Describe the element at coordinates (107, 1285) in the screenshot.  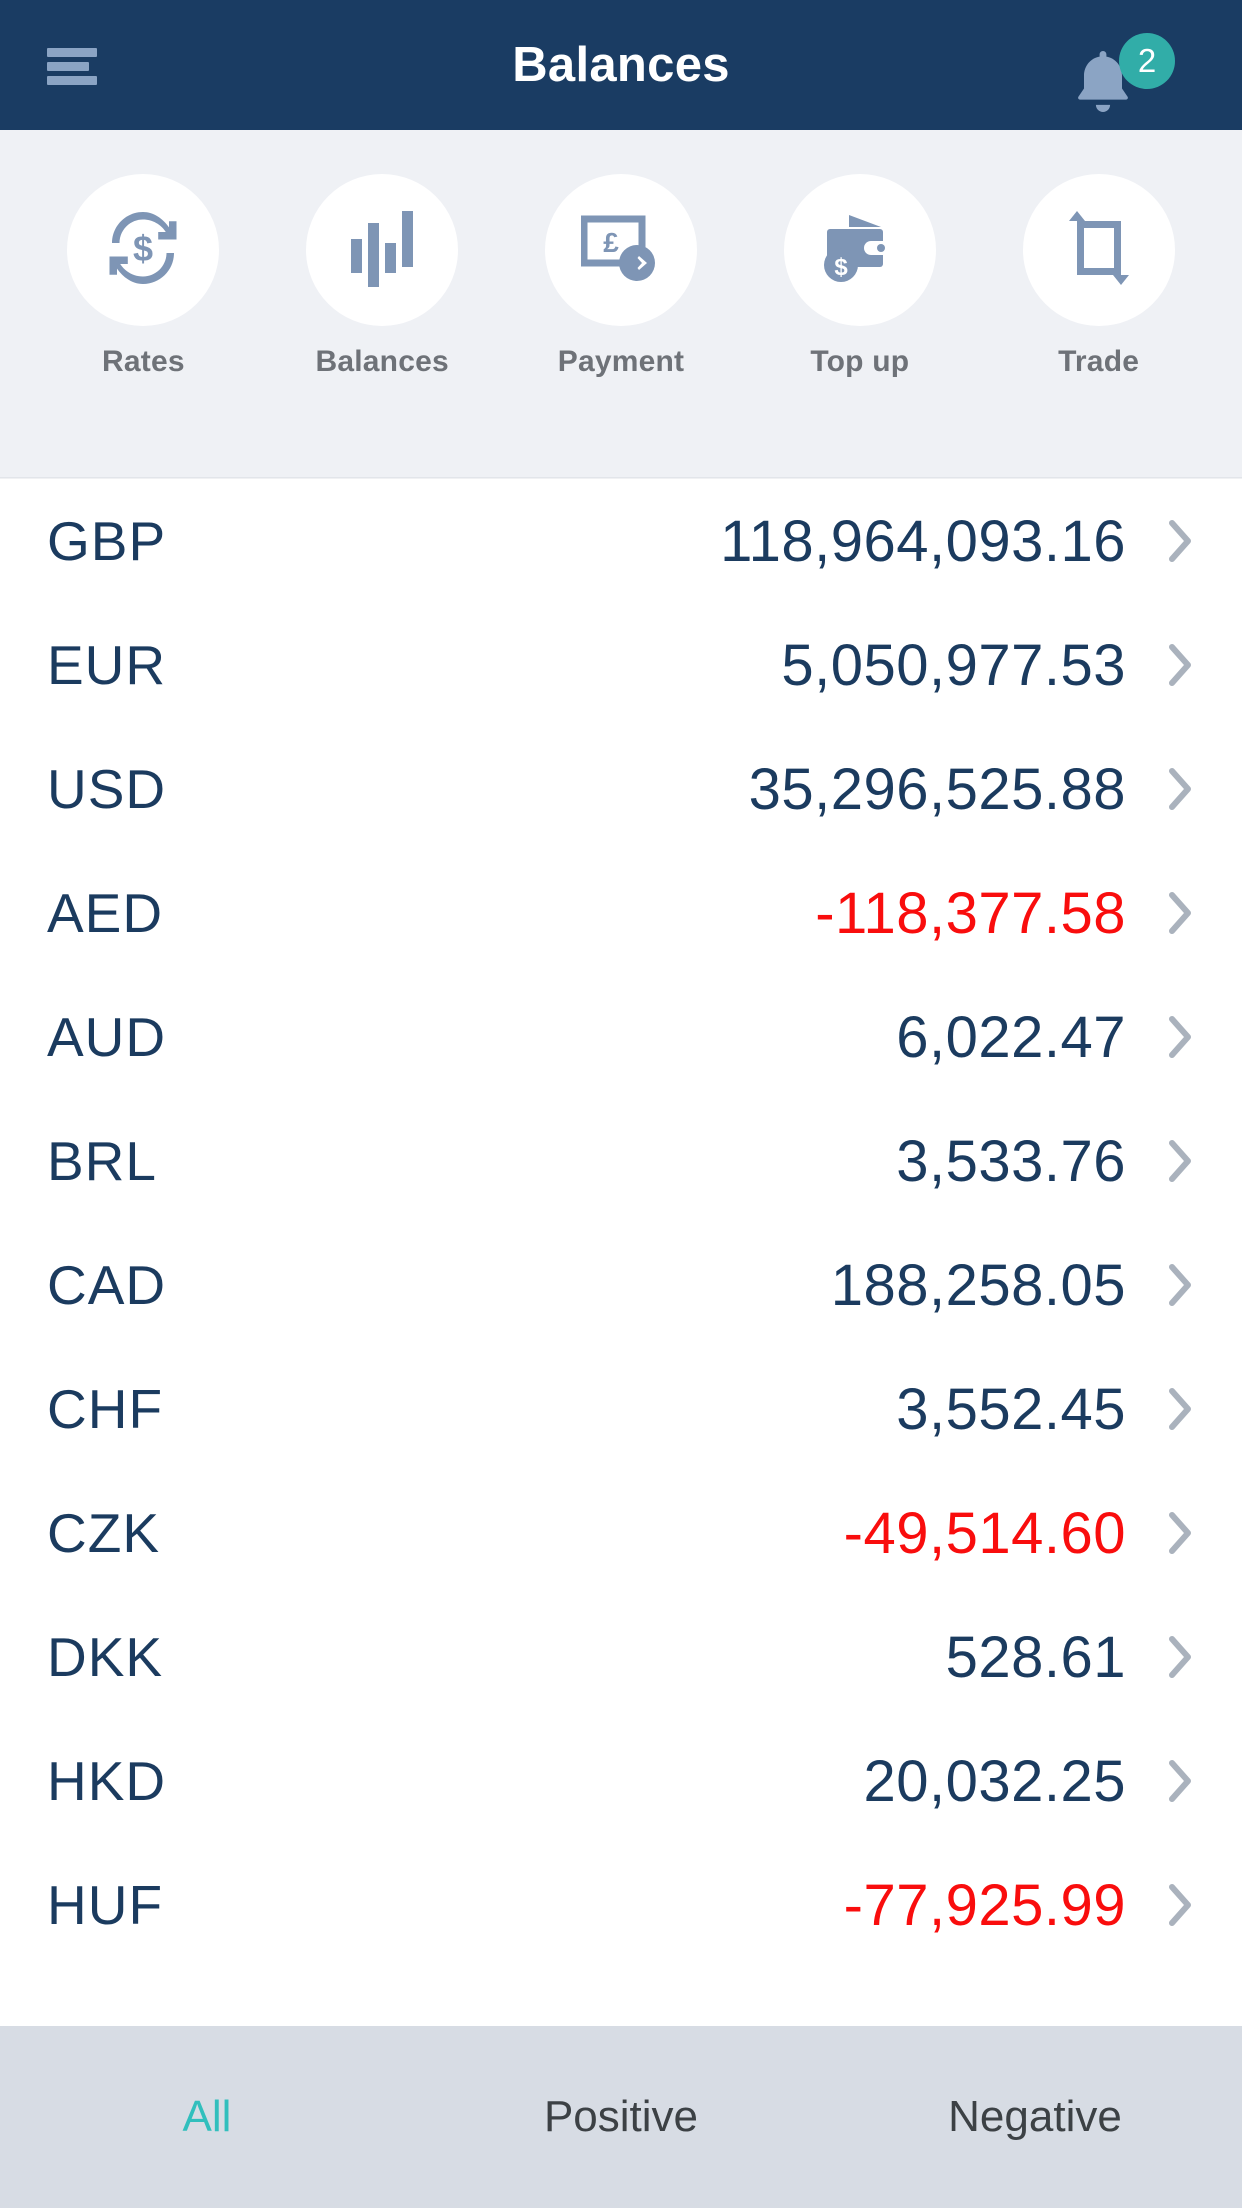
I see `currency-code: CAD` at that location.